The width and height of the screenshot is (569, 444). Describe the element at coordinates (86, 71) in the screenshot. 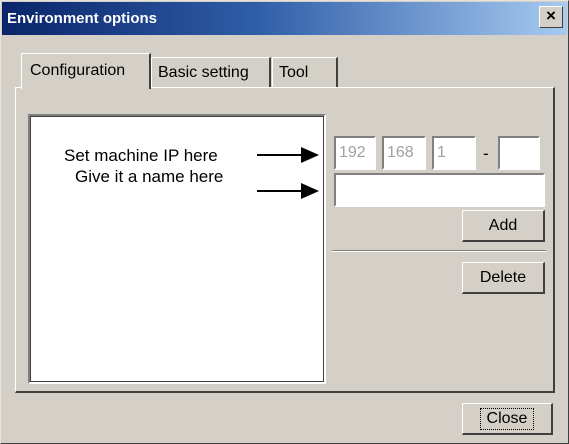

I see `tab-configuration: Configuration` at that location.